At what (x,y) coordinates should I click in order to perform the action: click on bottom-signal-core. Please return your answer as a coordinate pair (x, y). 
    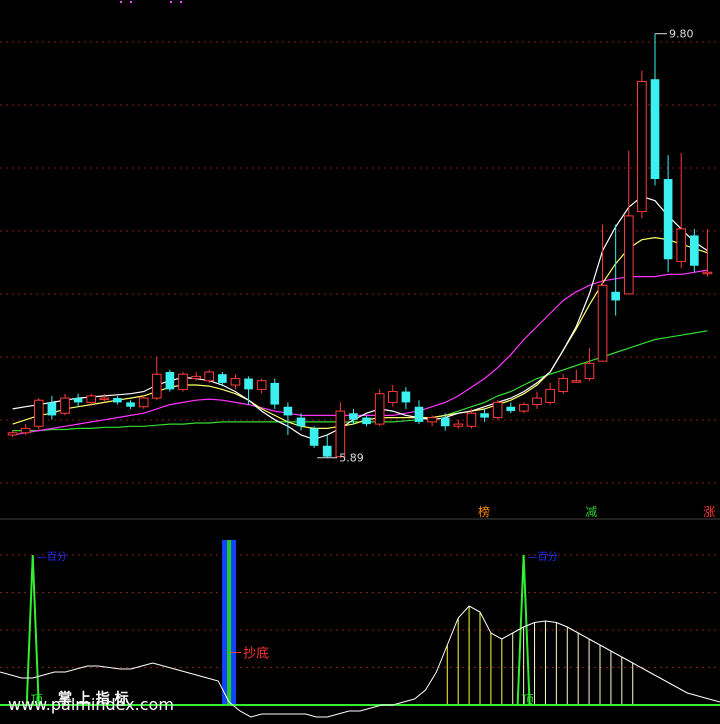
    Looking at the image, I should click on (229, 622).